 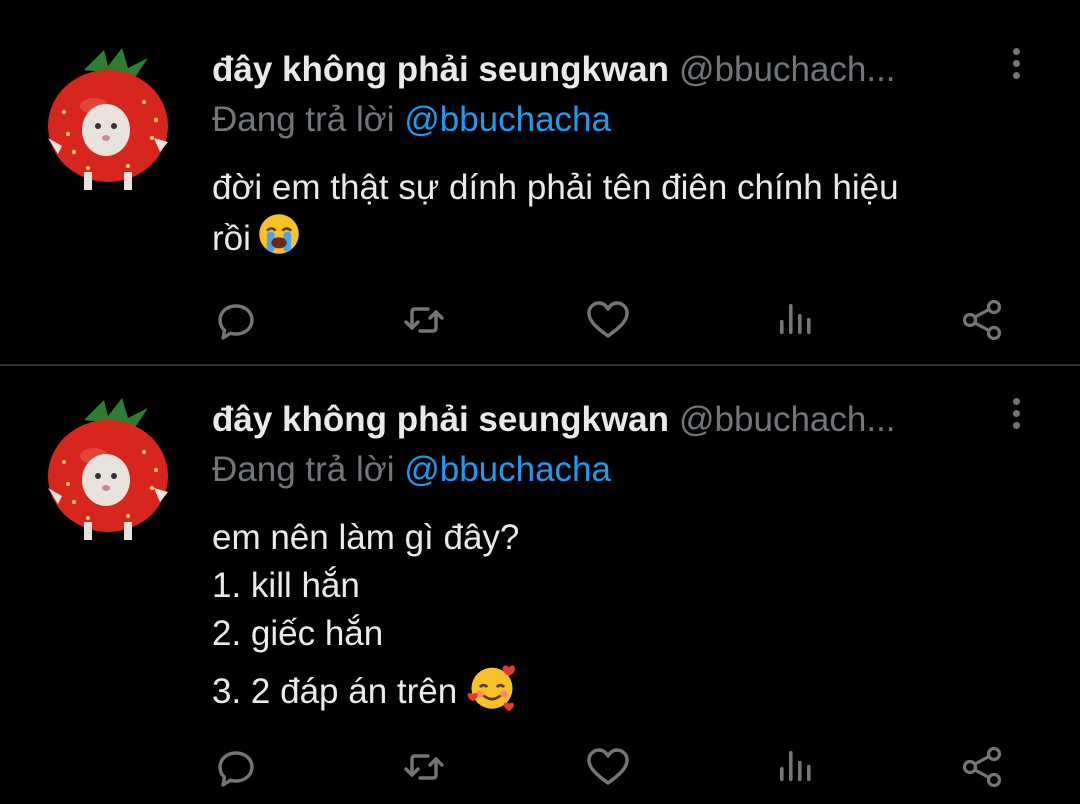 I want to click on more-options-icon, so click(x=1016, y=418).